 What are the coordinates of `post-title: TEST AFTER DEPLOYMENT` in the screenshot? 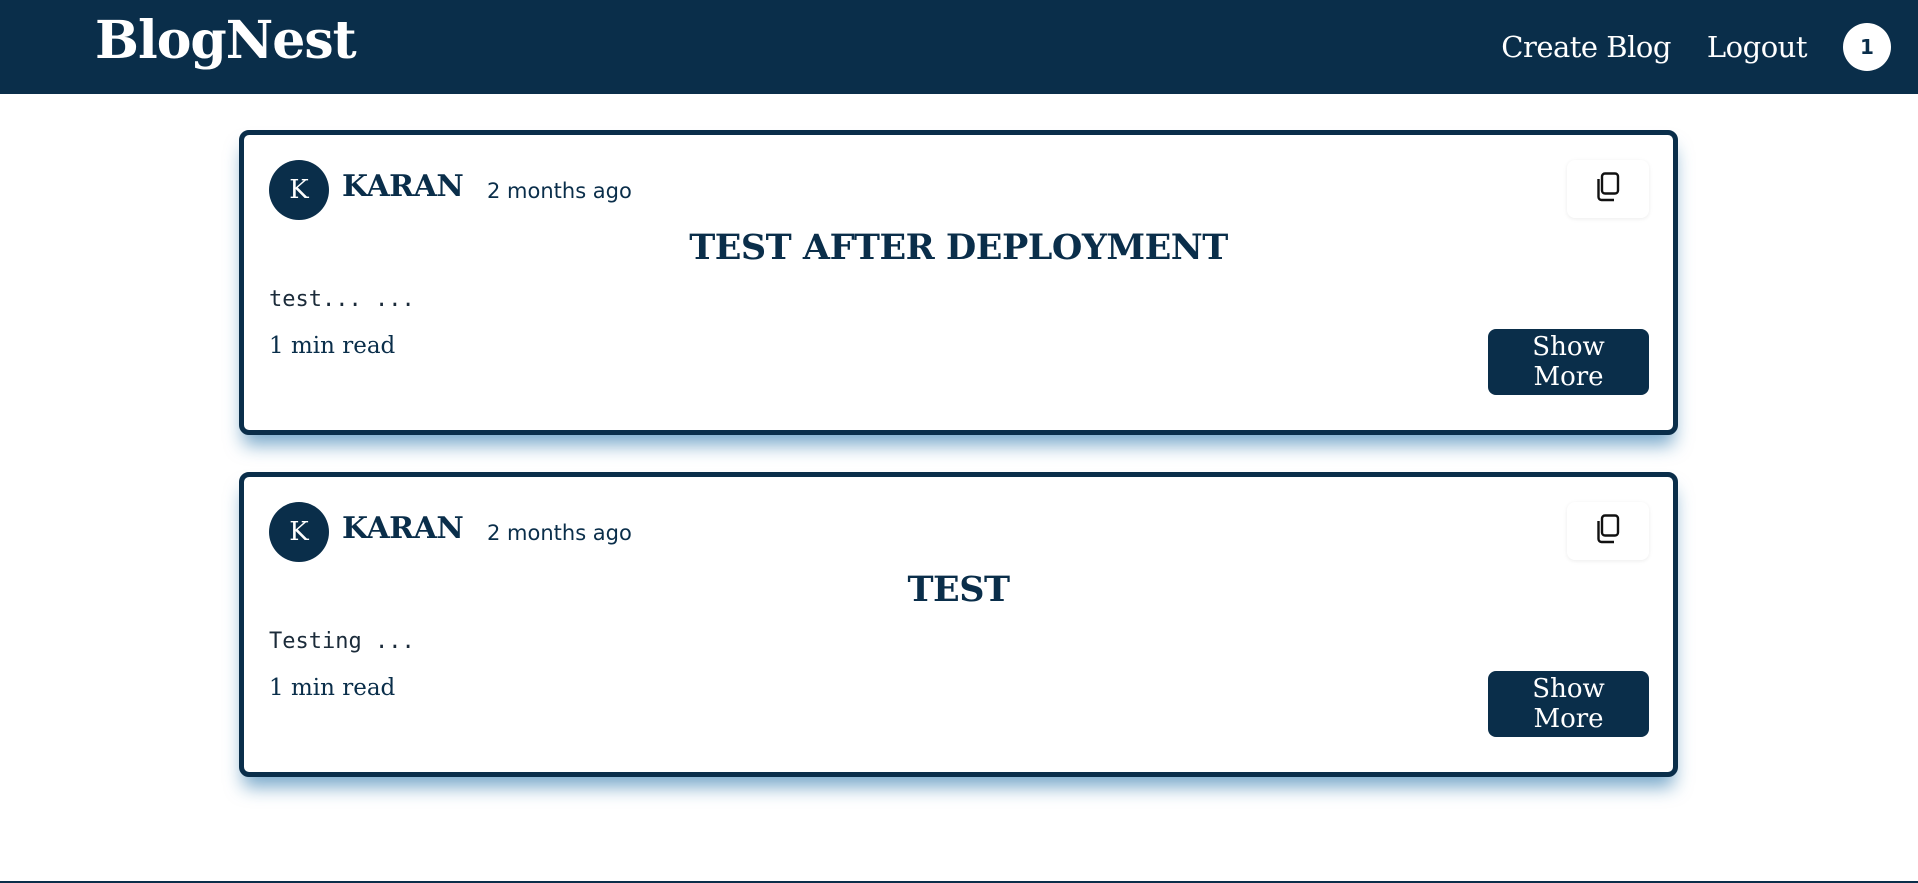 It's located at (958, 247).